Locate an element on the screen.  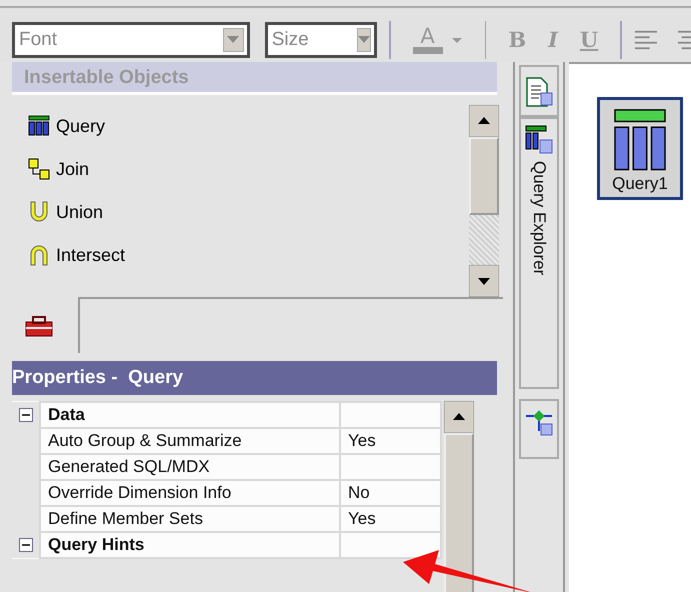
intersect-icon is located at coordinates (39, 255).